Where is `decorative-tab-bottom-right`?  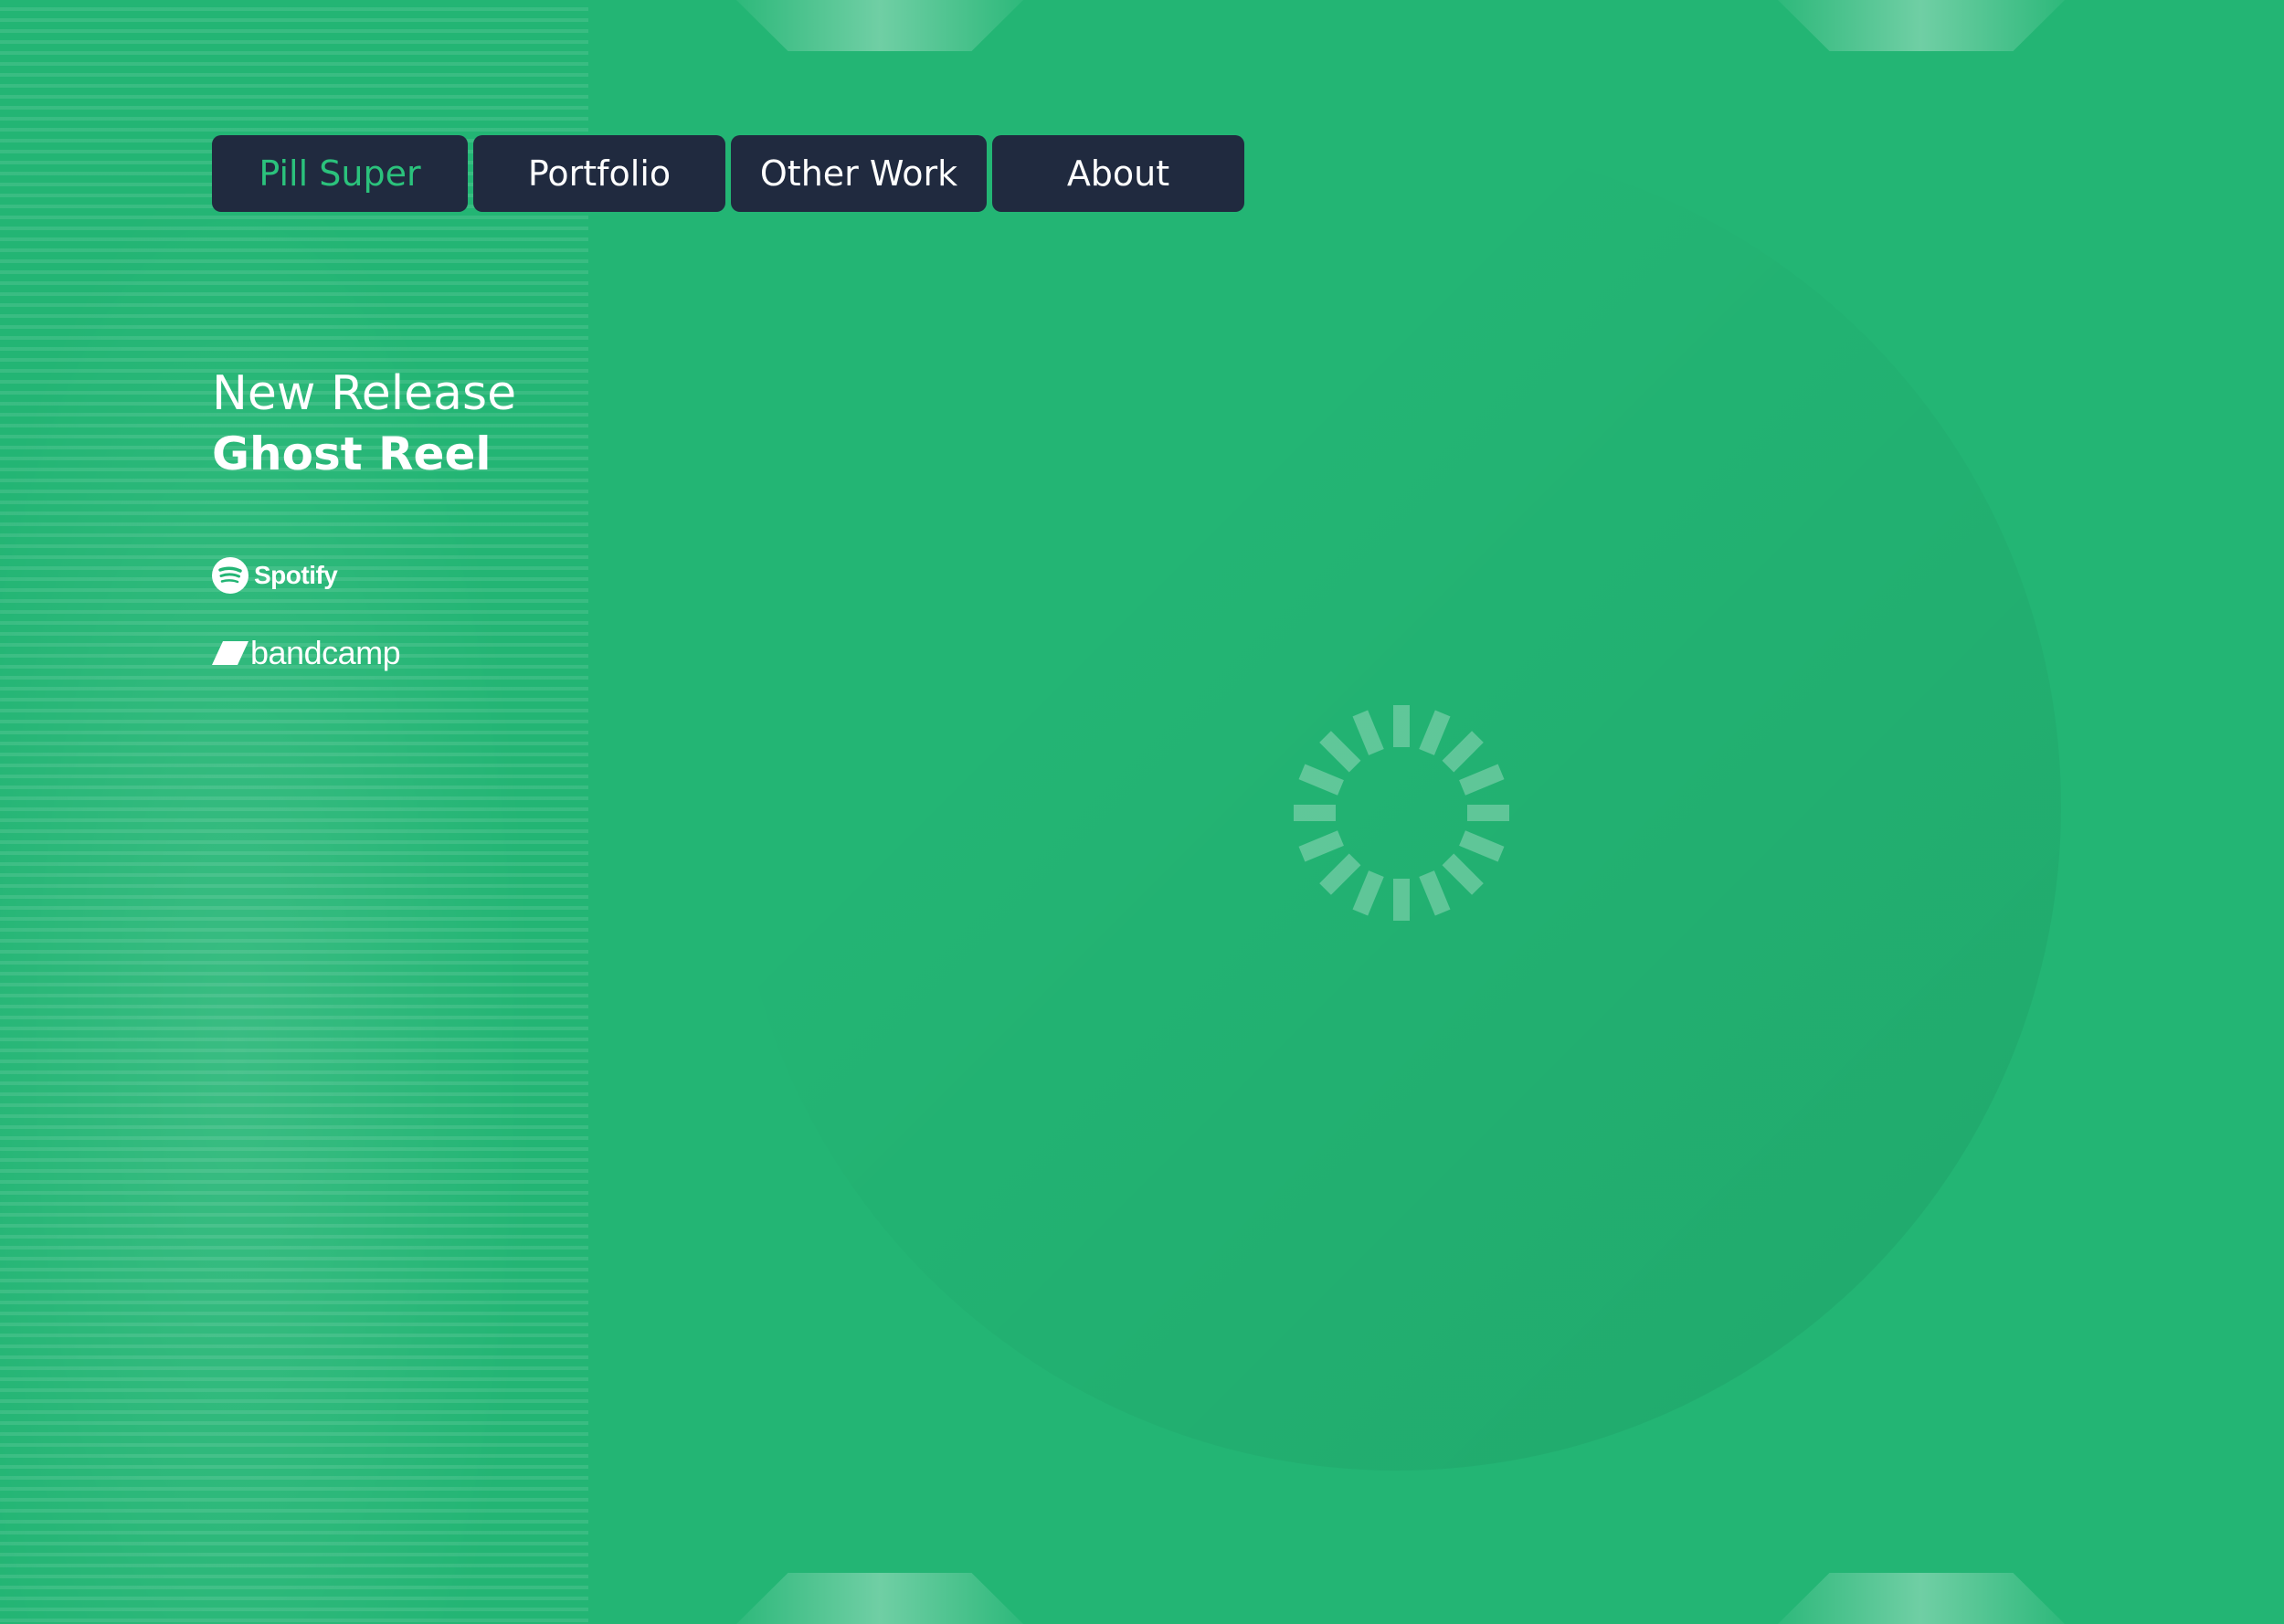
decorative-tab-bottom-right is located at coordinates (1921, 1599).